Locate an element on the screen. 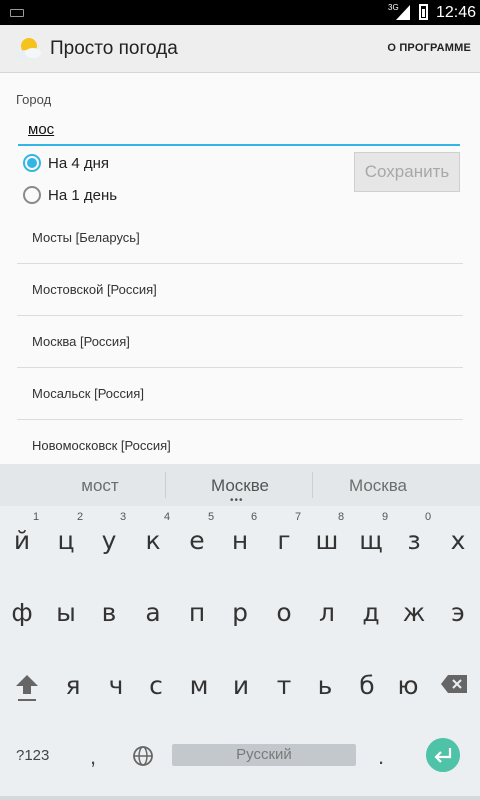 This screenshot has height=800, width=480. about-button: О ПРОГРАММЕ is located at coordinates (429, 48).